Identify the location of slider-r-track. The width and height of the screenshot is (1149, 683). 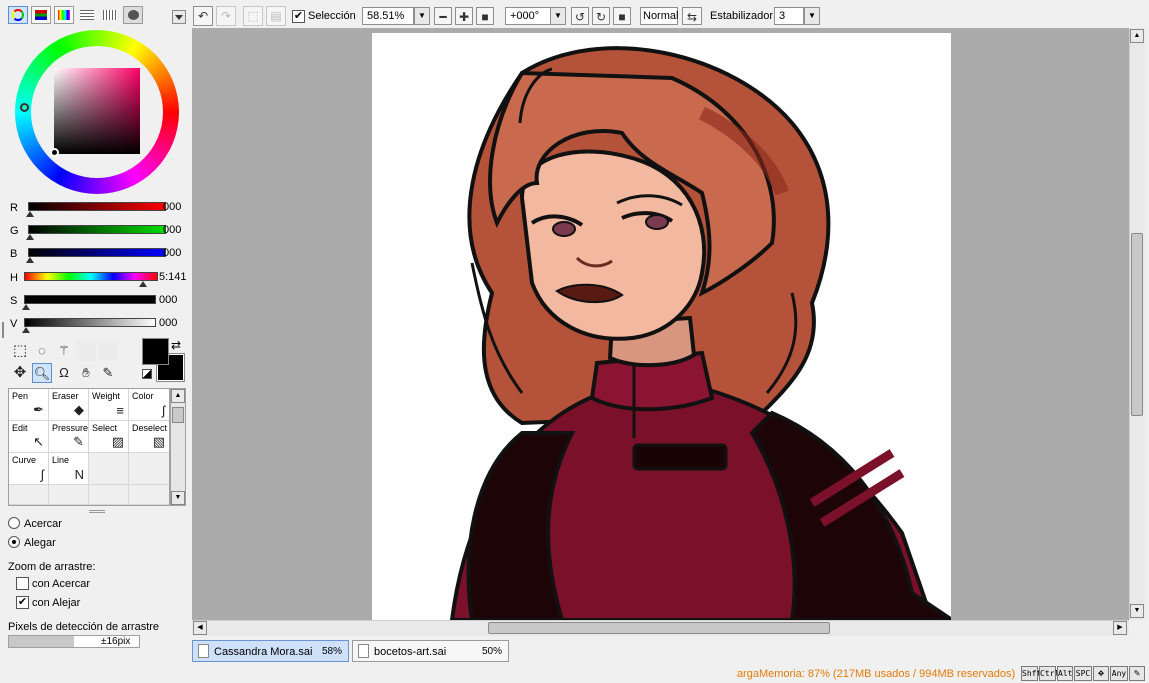
(97, 206).